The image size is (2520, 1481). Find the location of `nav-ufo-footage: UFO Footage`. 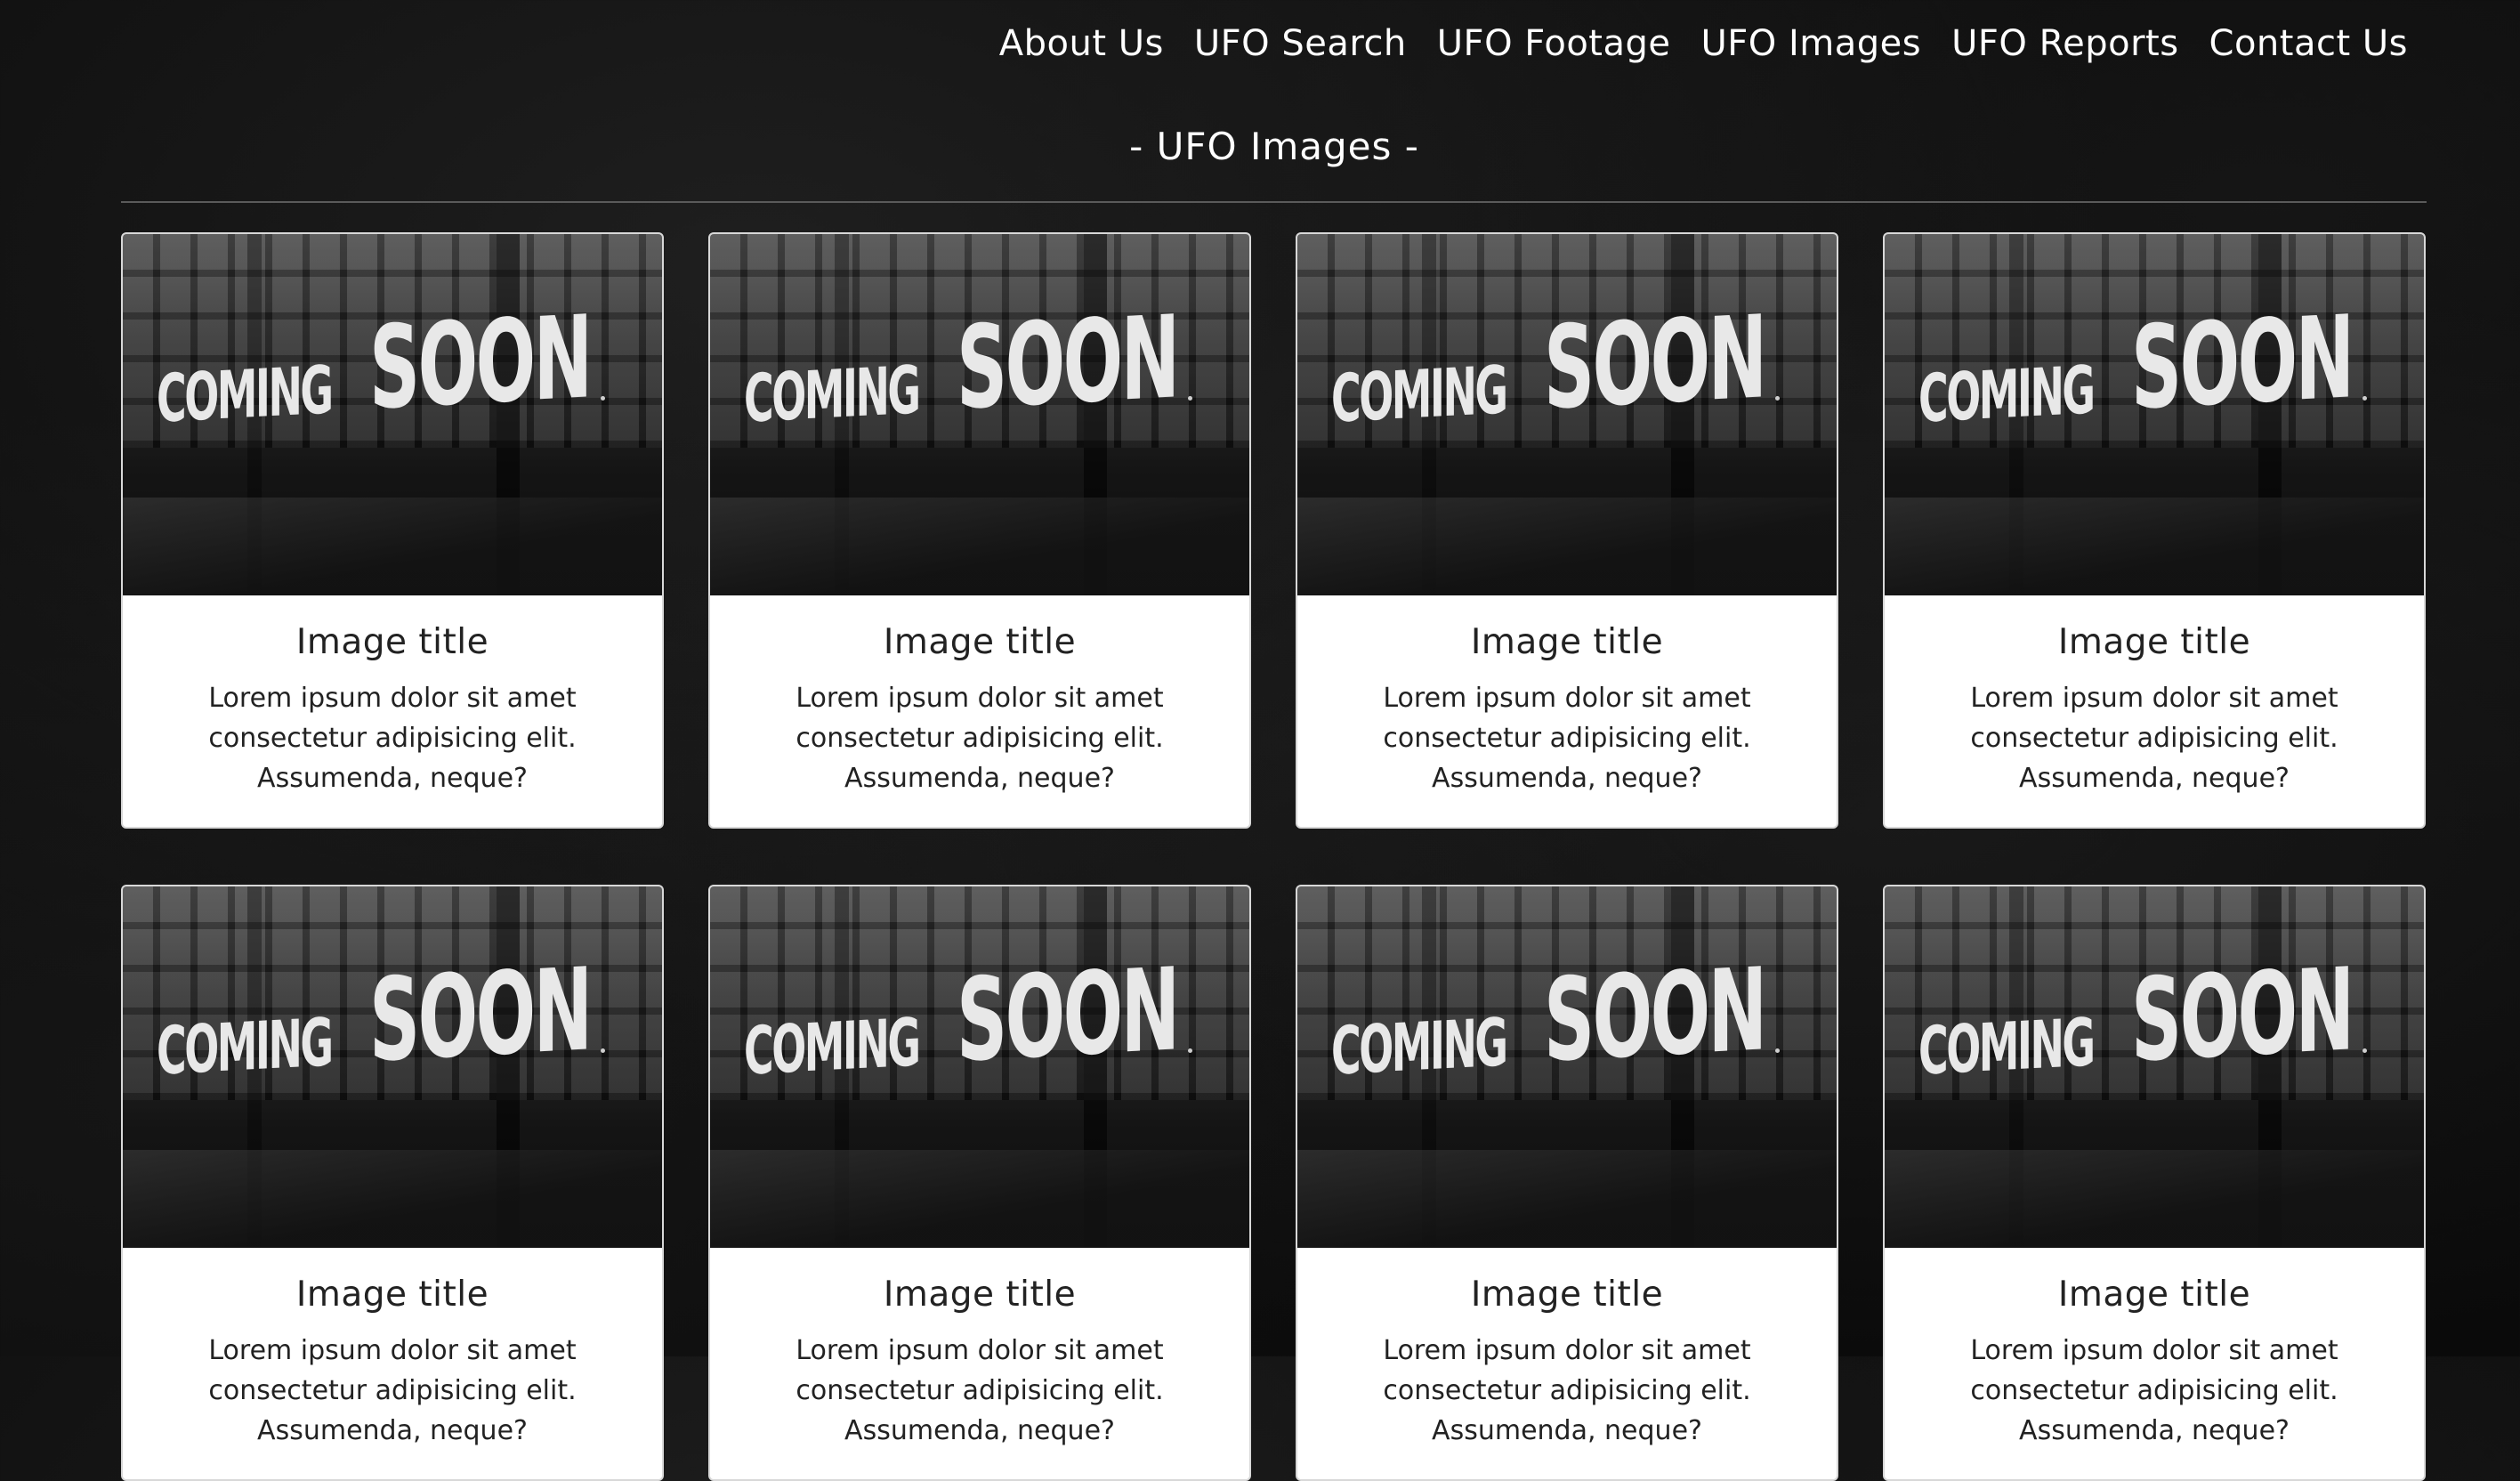

nav-ufo-footage: UFO Footage is located at coordinates (1554, 43).